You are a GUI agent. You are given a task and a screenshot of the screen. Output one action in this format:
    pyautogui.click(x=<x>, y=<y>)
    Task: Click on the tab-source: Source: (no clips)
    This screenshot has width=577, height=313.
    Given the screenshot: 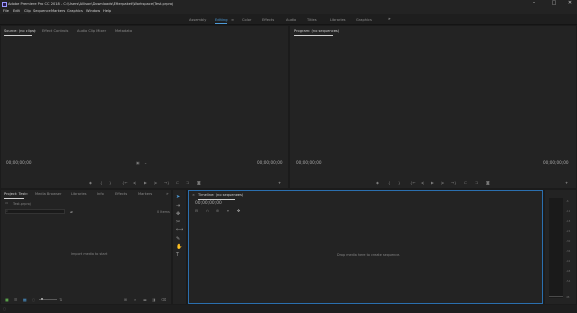 What is the action you would take?
    pyautogui.click(x=19, y=31)
    